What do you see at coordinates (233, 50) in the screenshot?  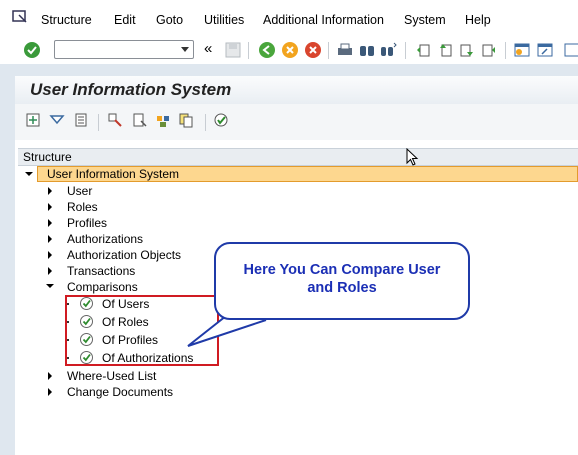 I see `save-icon` at bounding box center [233, 50].